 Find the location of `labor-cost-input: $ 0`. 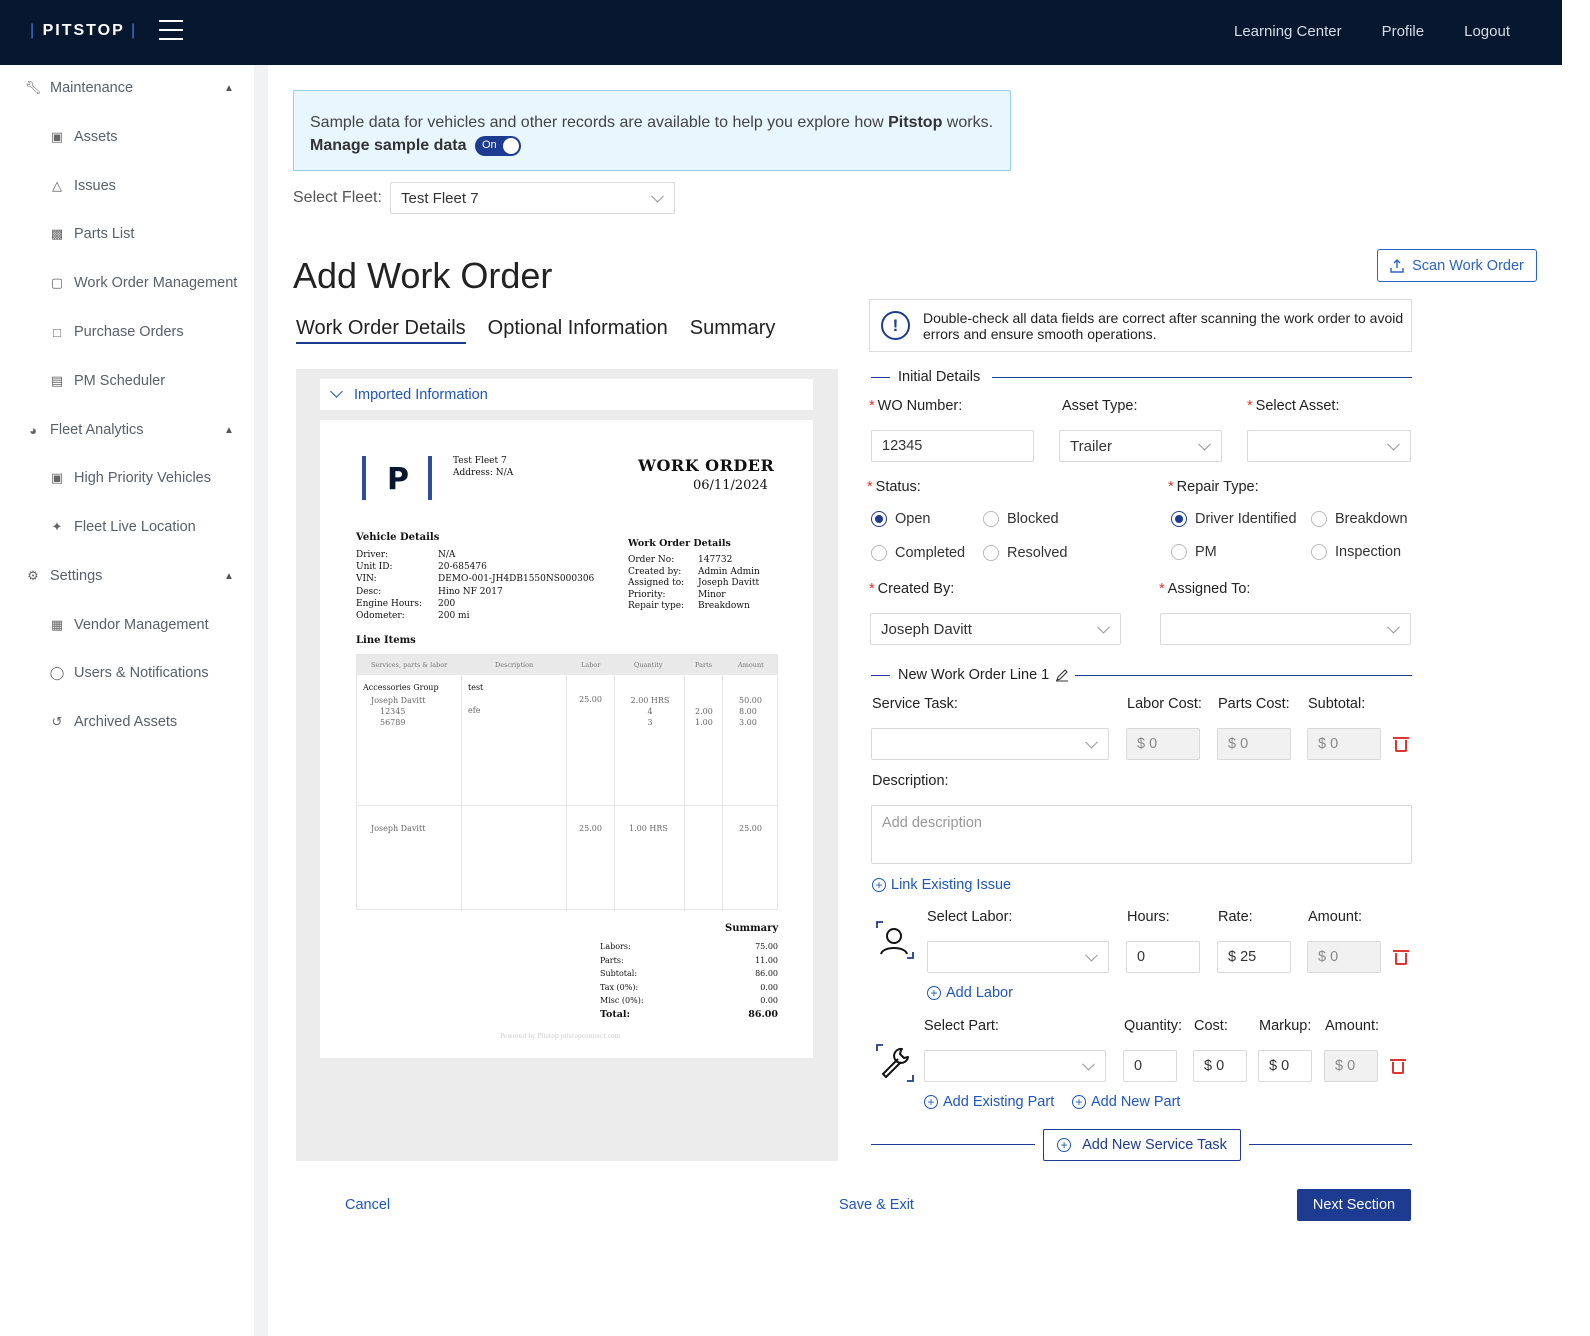

labor-cost-input: $ 0 is located at coordinates (1163, 744).